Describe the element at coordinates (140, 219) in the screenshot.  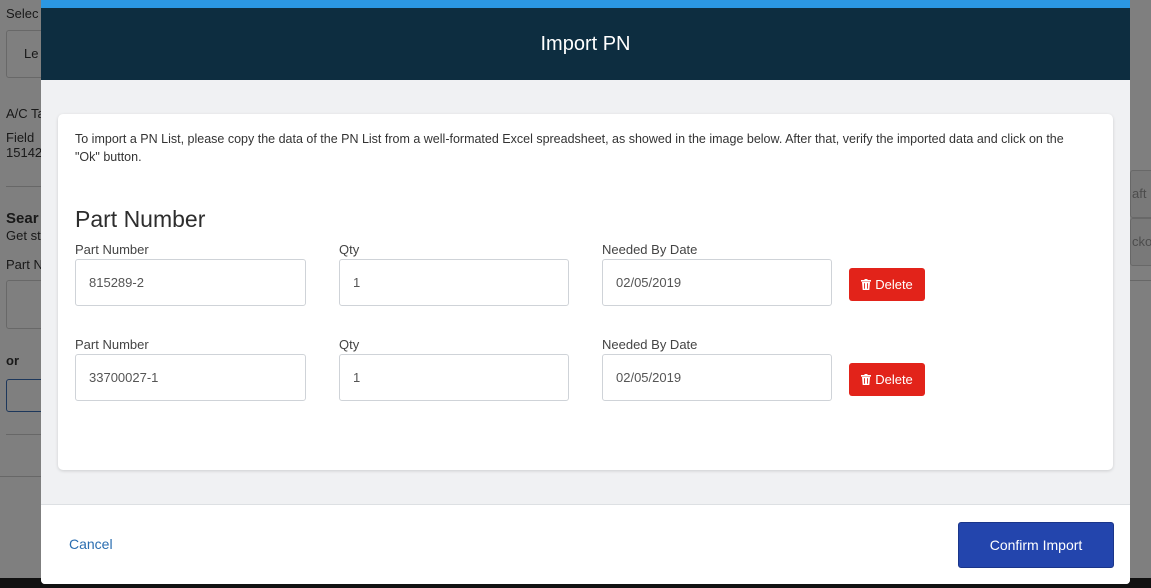
I see `section-title: Part Number` at that location.